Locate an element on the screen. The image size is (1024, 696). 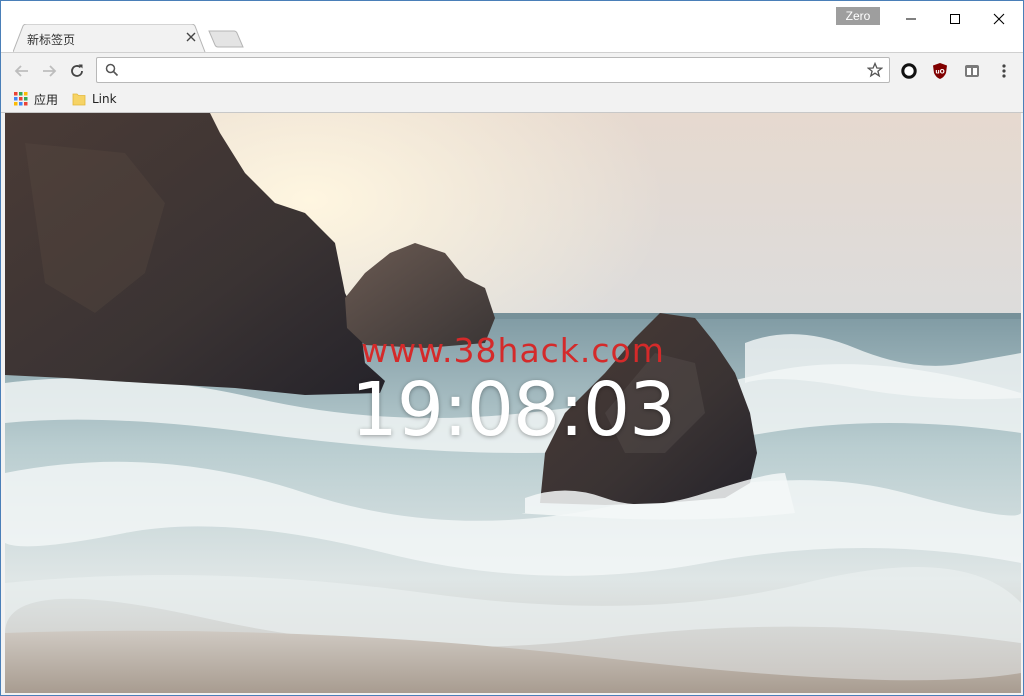
maximize-button is located at coordinates (955, 19).